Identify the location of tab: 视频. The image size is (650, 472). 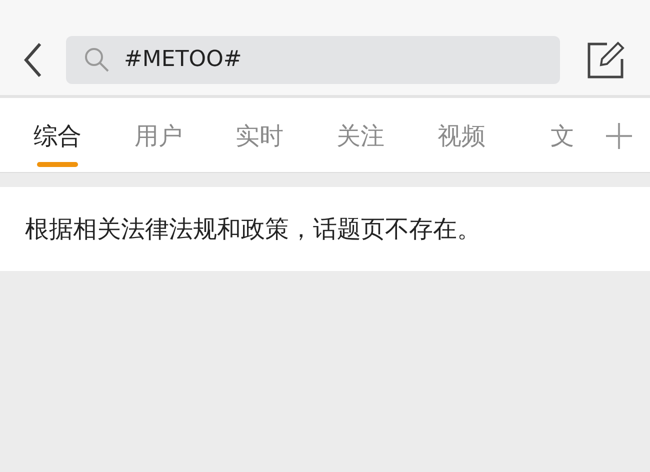
(461, 135).